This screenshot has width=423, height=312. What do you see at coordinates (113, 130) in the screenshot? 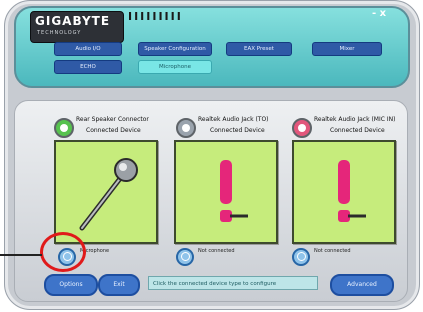
I see `jack-subtitle-1: Connected Device` at bounding box center [113, 130].